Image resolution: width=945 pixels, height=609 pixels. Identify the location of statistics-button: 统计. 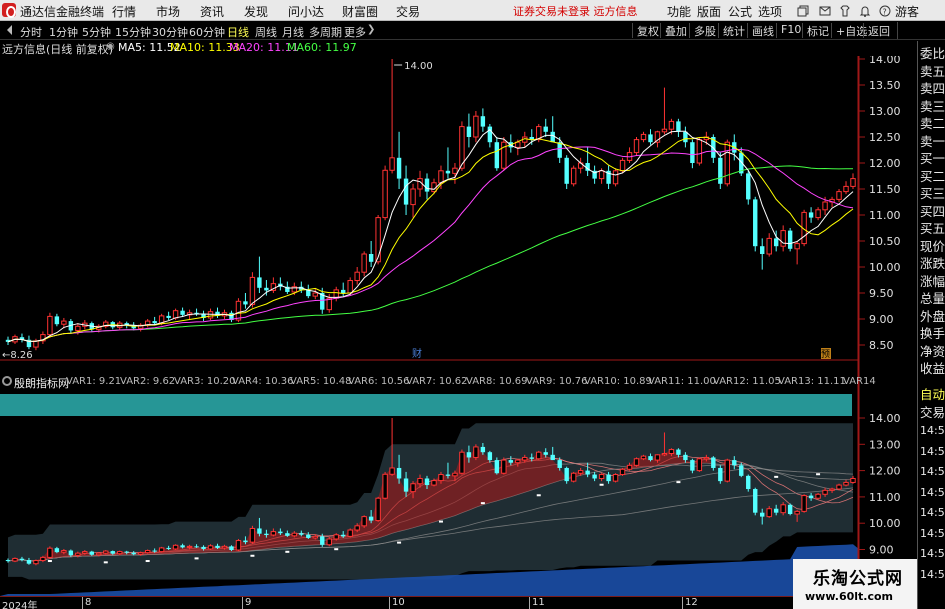
(731, 30).